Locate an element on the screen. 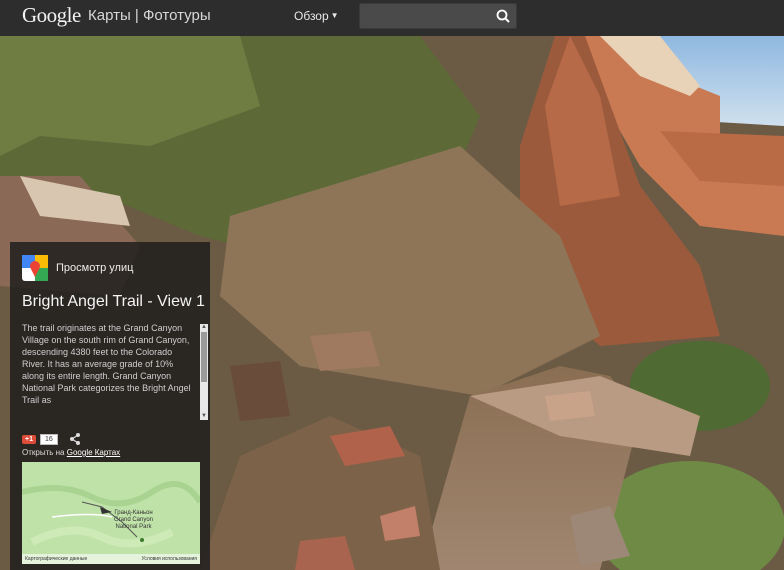  map-place-line2: Grand Canyon is located at coordinates (134, 520).